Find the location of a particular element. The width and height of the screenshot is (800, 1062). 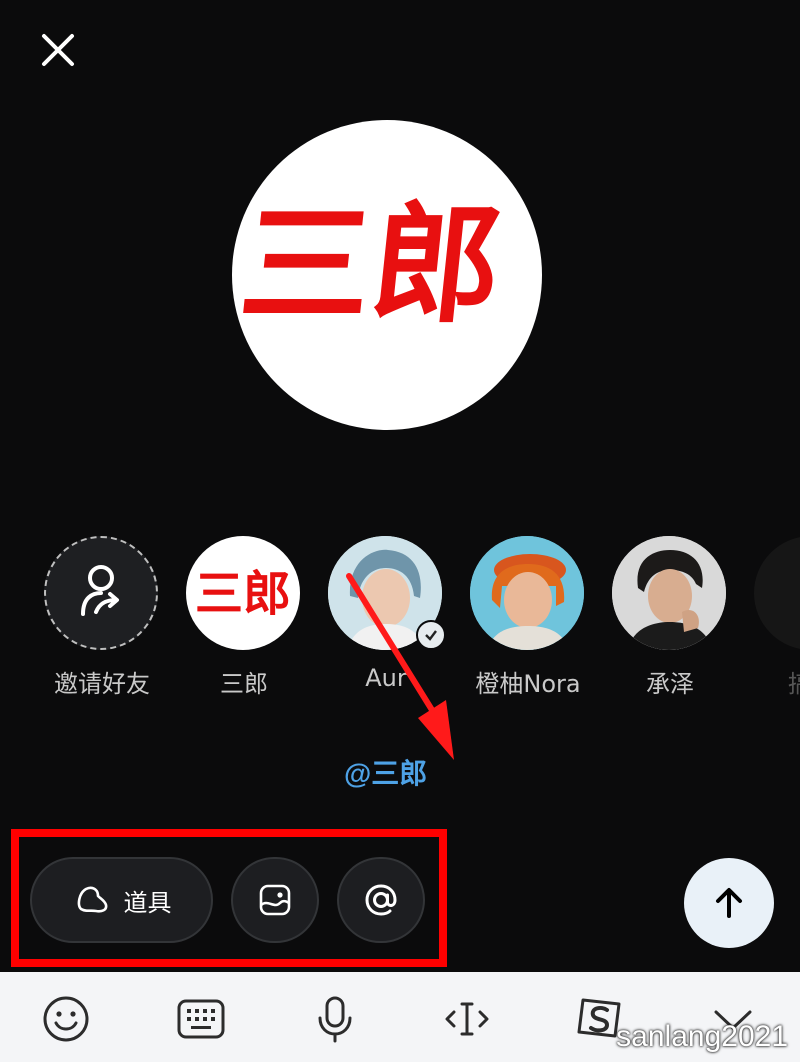

friend-name: Aur is located at coordinates (386, 678).